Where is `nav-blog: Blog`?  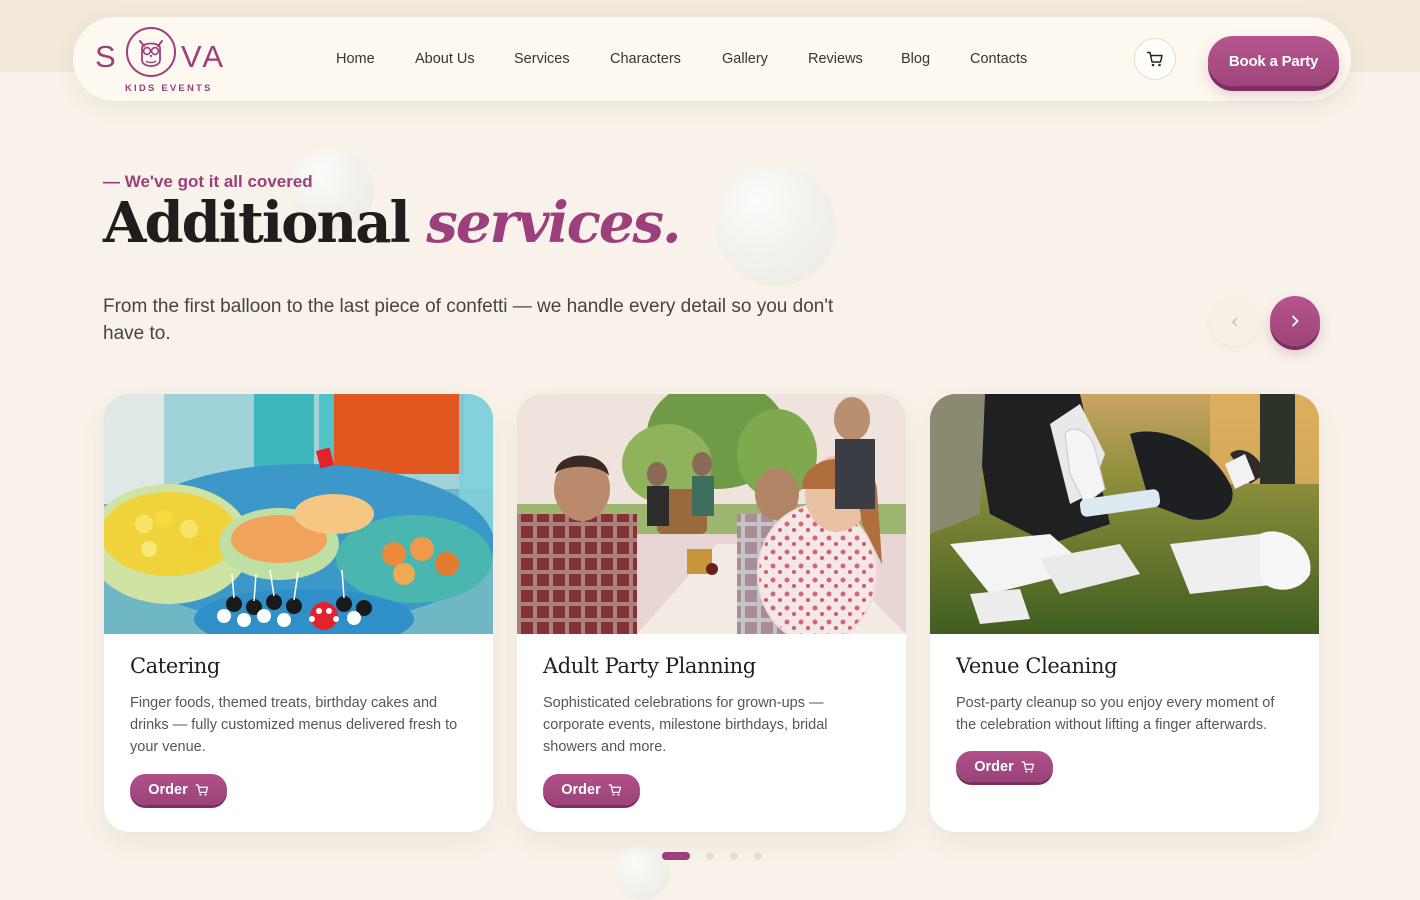
nav-blog: Blog is located at coordinates (915, 59).